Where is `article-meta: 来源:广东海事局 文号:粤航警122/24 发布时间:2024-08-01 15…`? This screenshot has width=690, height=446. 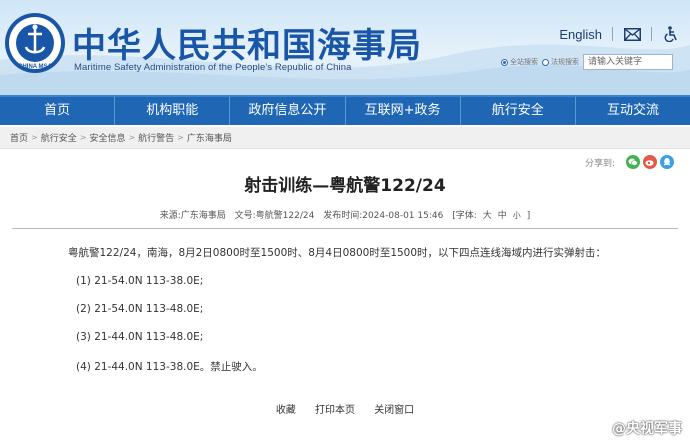 article-meta: 来源:广东海事局 文号:粤航警122/24 发布时间:2024-08-01 15… is located at coordinates (345, 214).